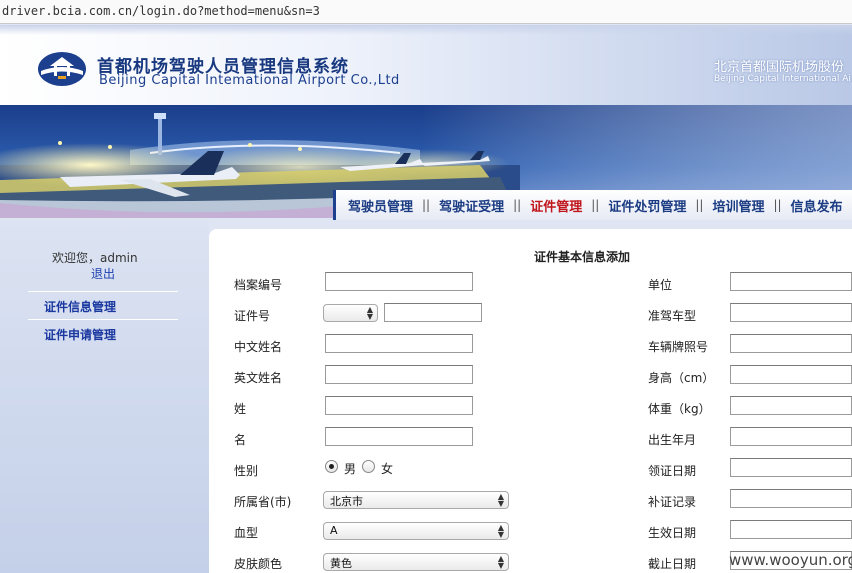 This screenshot has width=852, height=573. I want to click on skin-color-select: 黄色 ▲ ▼, so click(416, 562).